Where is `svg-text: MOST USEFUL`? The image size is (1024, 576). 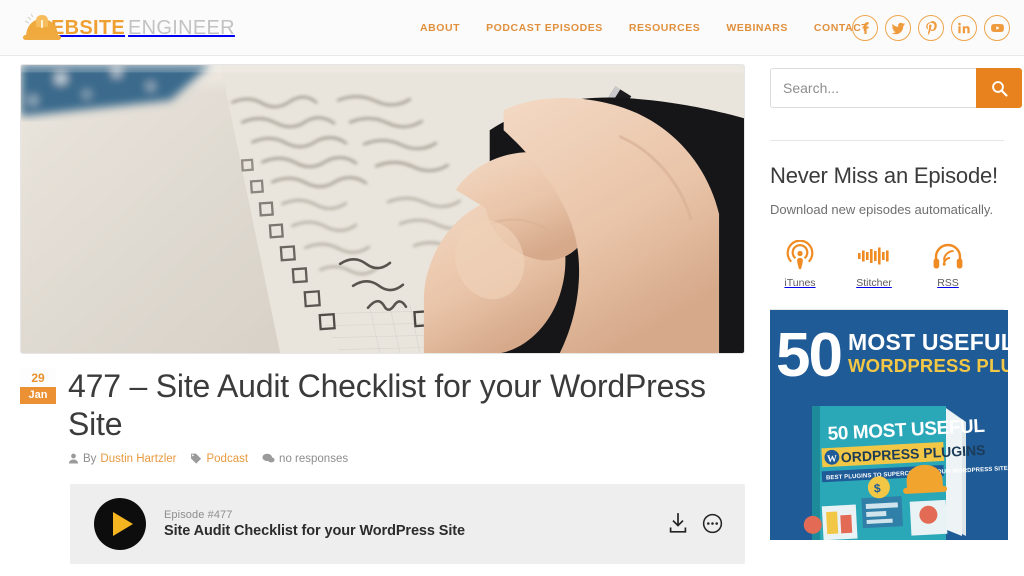 svg-text: MOST USEFUL is located at coordinates (926, 342).